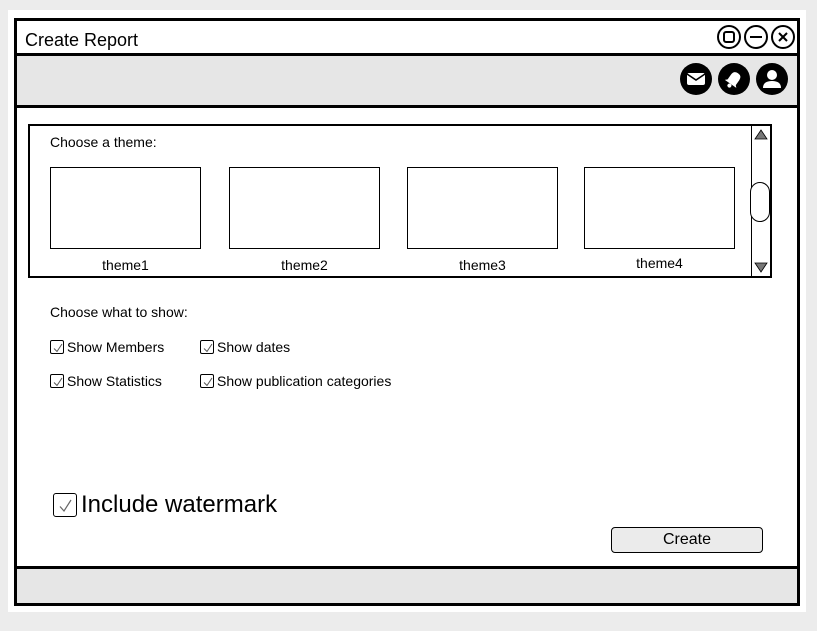 This screenshot has width=817, height=631. Describe the element at coordinates (687, 540) in the screenshot. I see `create-button: Create` at that location.